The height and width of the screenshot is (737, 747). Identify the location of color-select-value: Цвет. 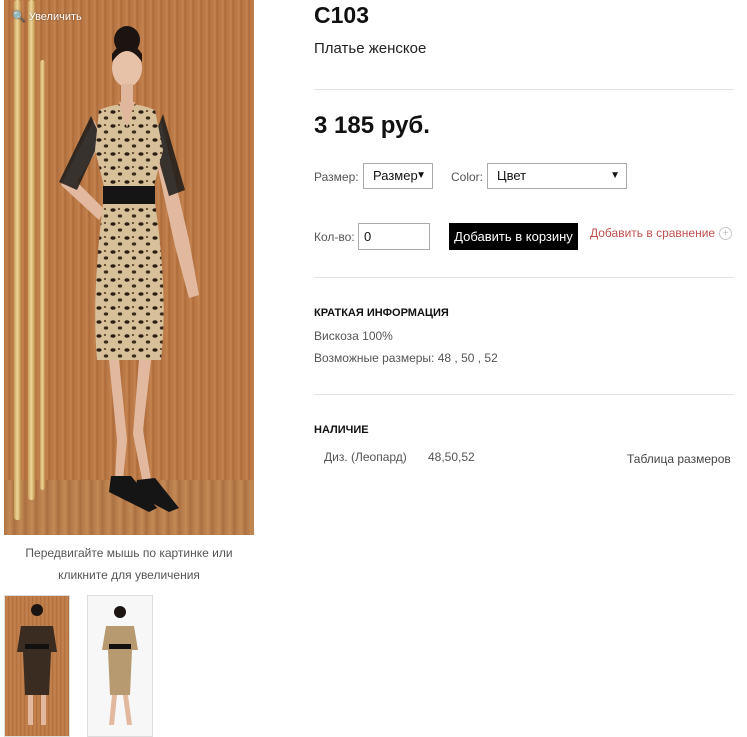
(512, 175).